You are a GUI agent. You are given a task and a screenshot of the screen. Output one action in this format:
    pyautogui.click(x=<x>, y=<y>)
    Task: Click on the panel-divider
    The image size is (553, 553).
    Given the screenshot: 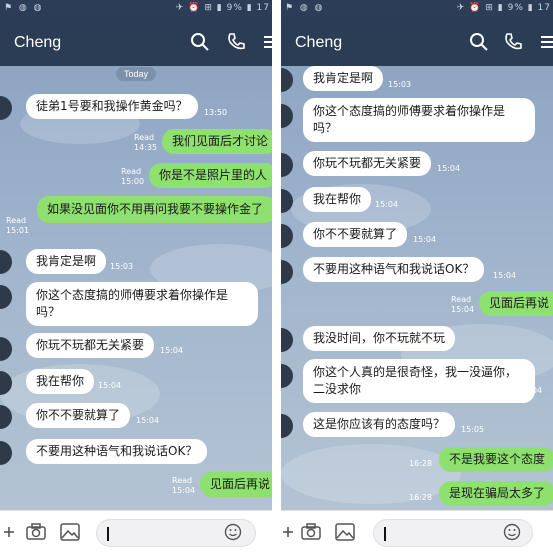 What is the action you would take?
    pyautogui.click(x=276, y=276)
    